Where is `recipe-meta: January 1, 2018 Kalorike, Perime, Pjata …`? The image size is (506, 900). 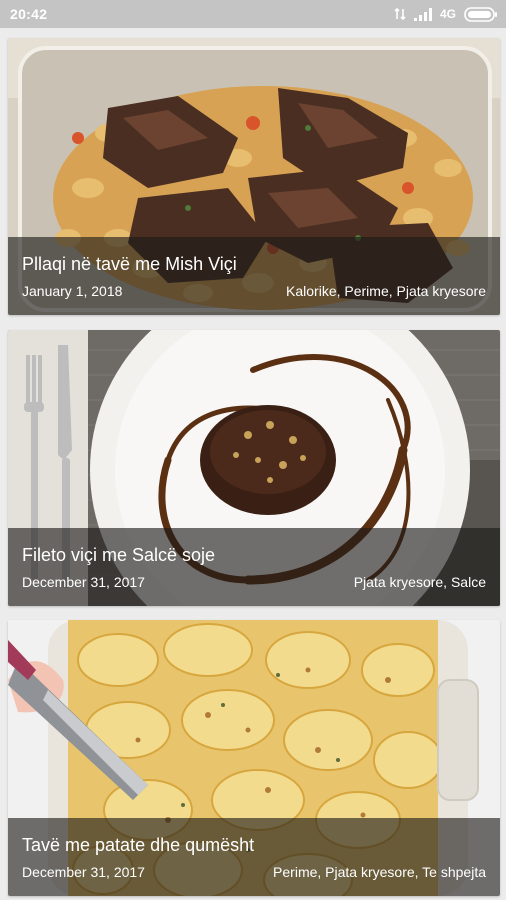
recipe-meta: January 1, 2018 Kalorike, Perime, Pjata … is located at coordinates (254, 291).